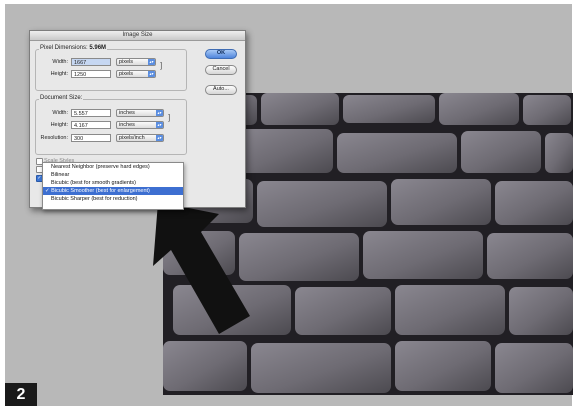  Describe the element at coordinates (221, 70) in the screenshot. I see `cancel-button: Cancel` at that location.